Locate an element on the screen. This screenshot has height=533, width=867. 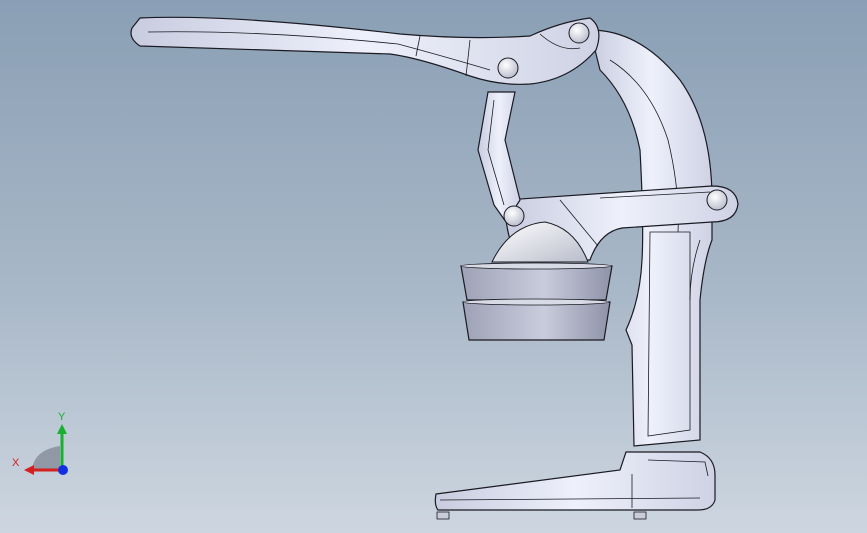
pivot-top is located at coordinates (579, 33).